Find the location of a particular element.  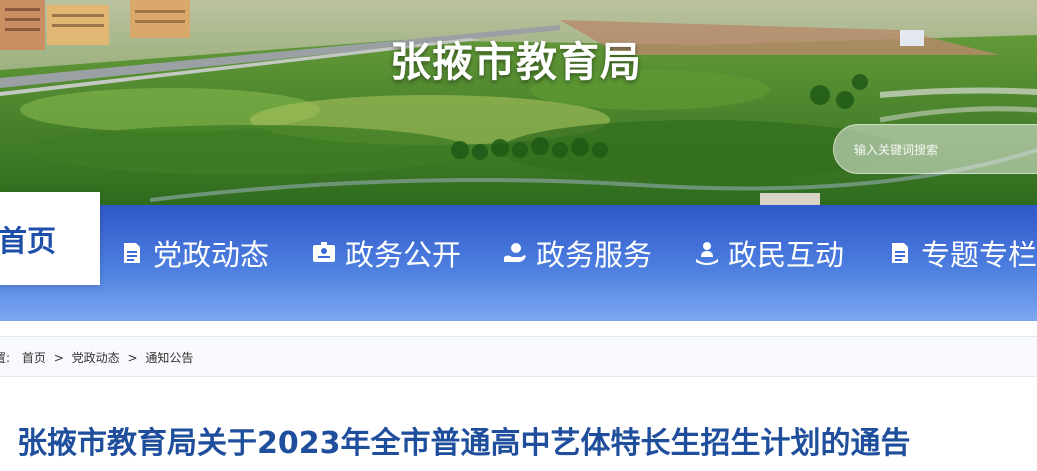

nav-item-label: 政务服务 is located at coordinates (594, 255).